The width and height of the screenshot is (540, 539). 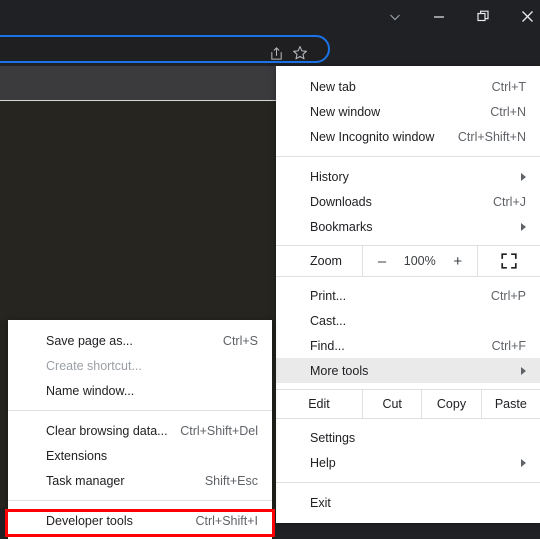 I want to click on menu-item-accelerator: Ctrl+J, so click(x=509, y=201).